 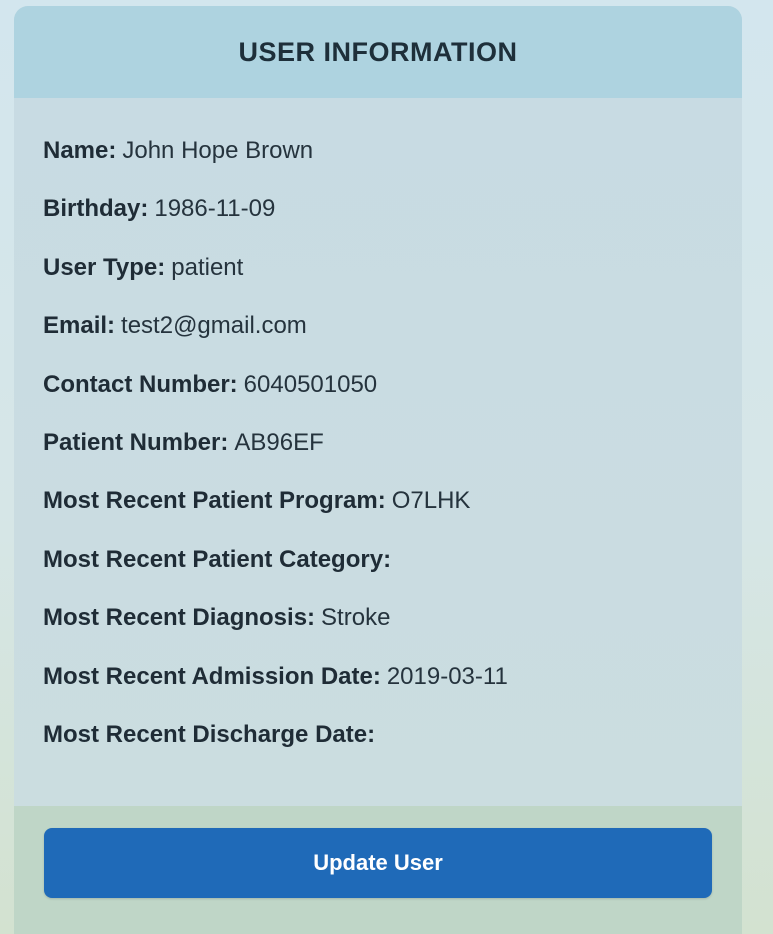 I want to click on field-label: User Type:, so click(x=104, y=267).